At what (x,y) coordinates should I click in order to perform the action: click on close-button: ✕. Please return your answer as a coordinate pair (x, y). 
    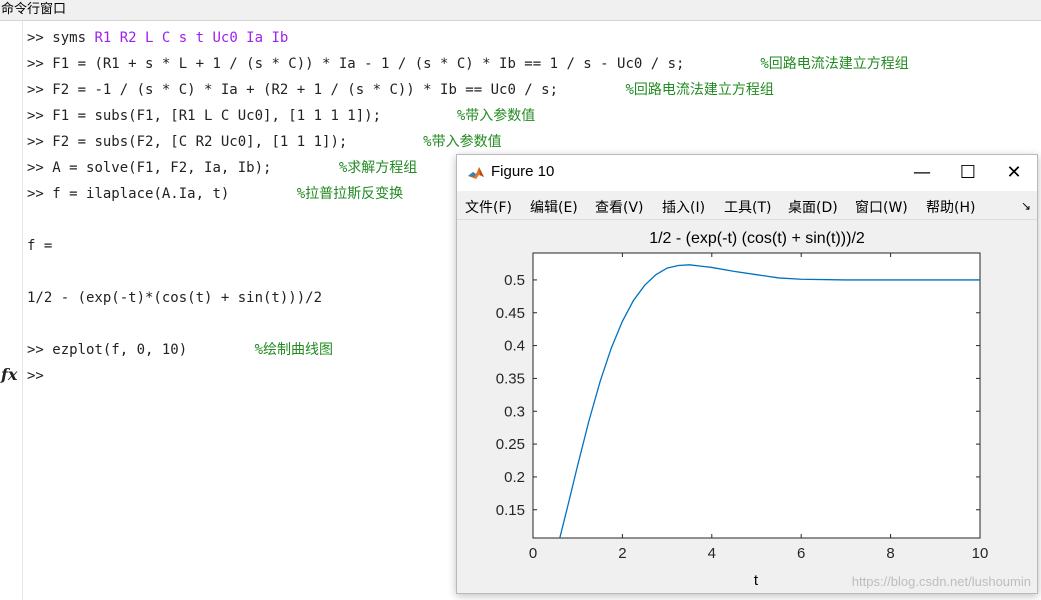
    Looking at the image, I should click on (1014, 173).